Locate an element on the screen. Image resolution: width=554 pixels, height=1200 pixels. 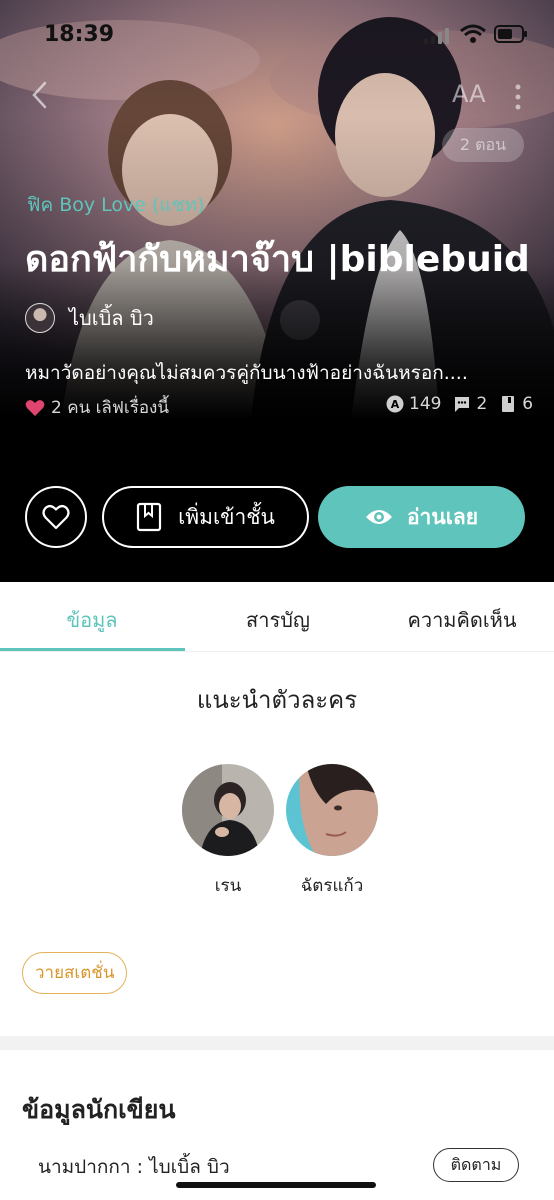
bookmark-book-icon is located at coordinates (149, 517).